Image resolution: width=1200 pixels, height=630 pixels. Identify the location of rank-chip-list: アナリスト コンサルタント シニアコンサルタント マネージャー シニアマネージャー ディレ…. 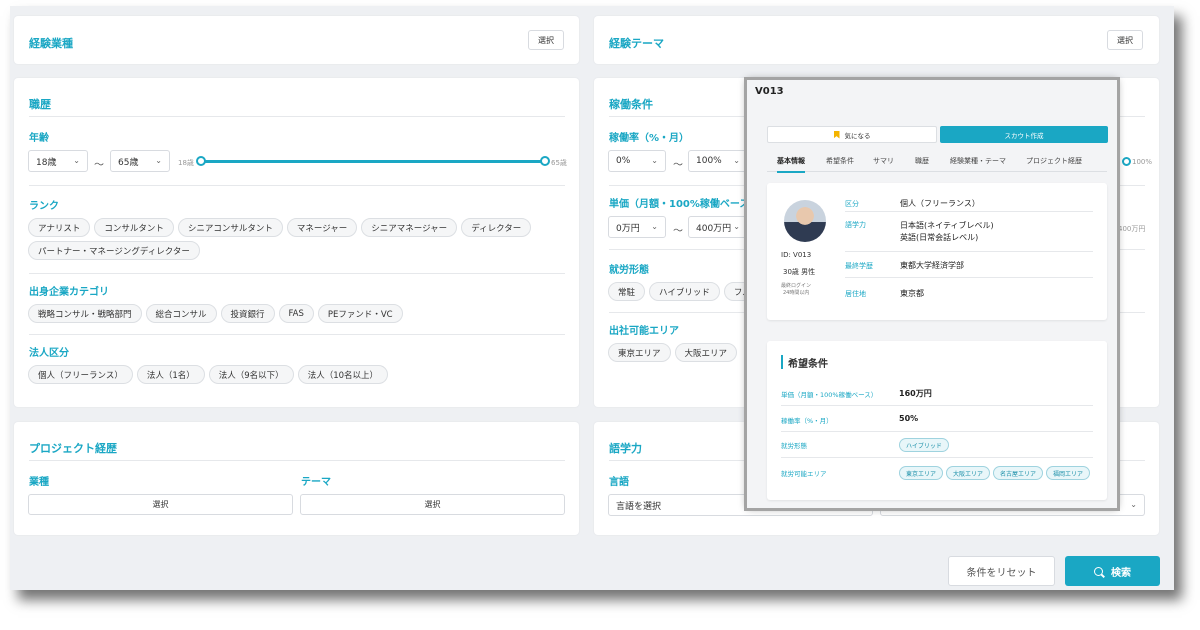
(293, 241).